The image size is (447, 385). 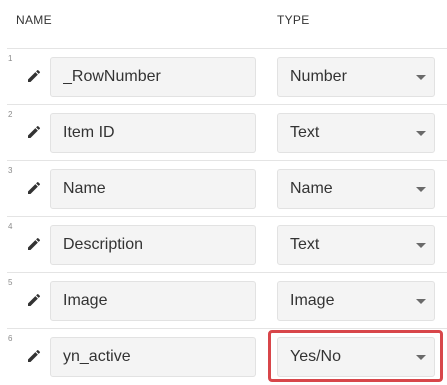 I want to click on name-column-header: NAME, so click(x=34, y=20).